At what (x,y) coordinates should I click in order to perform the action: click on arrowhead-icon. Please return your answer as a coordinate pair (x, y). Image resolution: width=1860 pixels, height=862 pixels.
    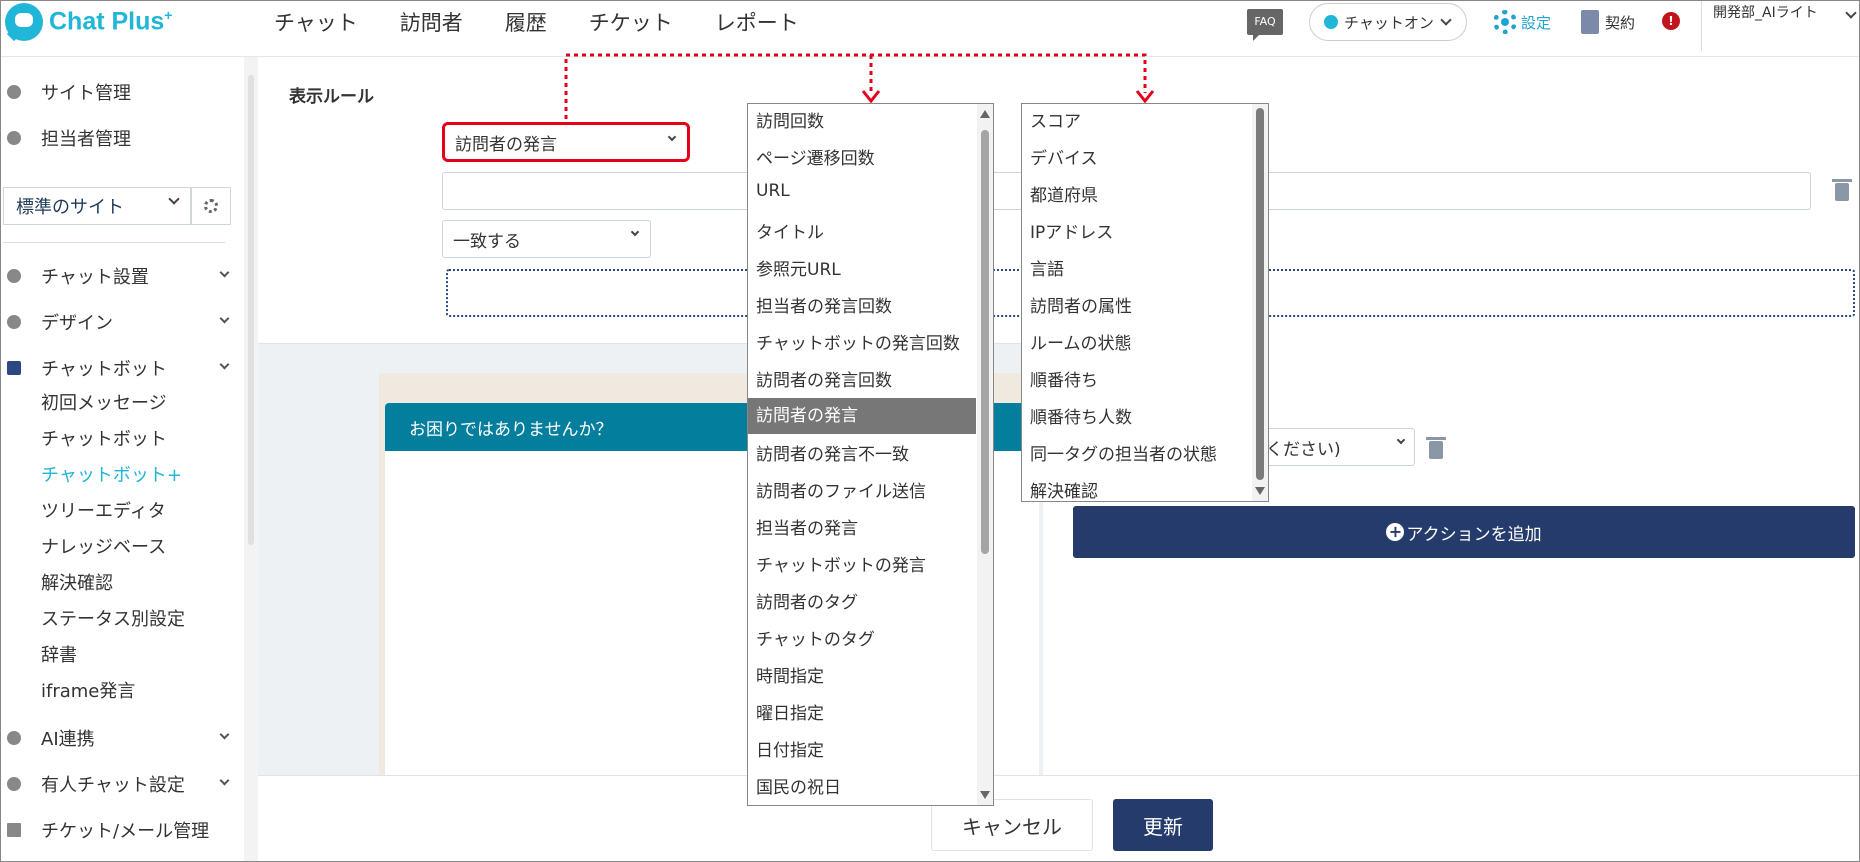
    Looking at the image, I should click on (871, 97).